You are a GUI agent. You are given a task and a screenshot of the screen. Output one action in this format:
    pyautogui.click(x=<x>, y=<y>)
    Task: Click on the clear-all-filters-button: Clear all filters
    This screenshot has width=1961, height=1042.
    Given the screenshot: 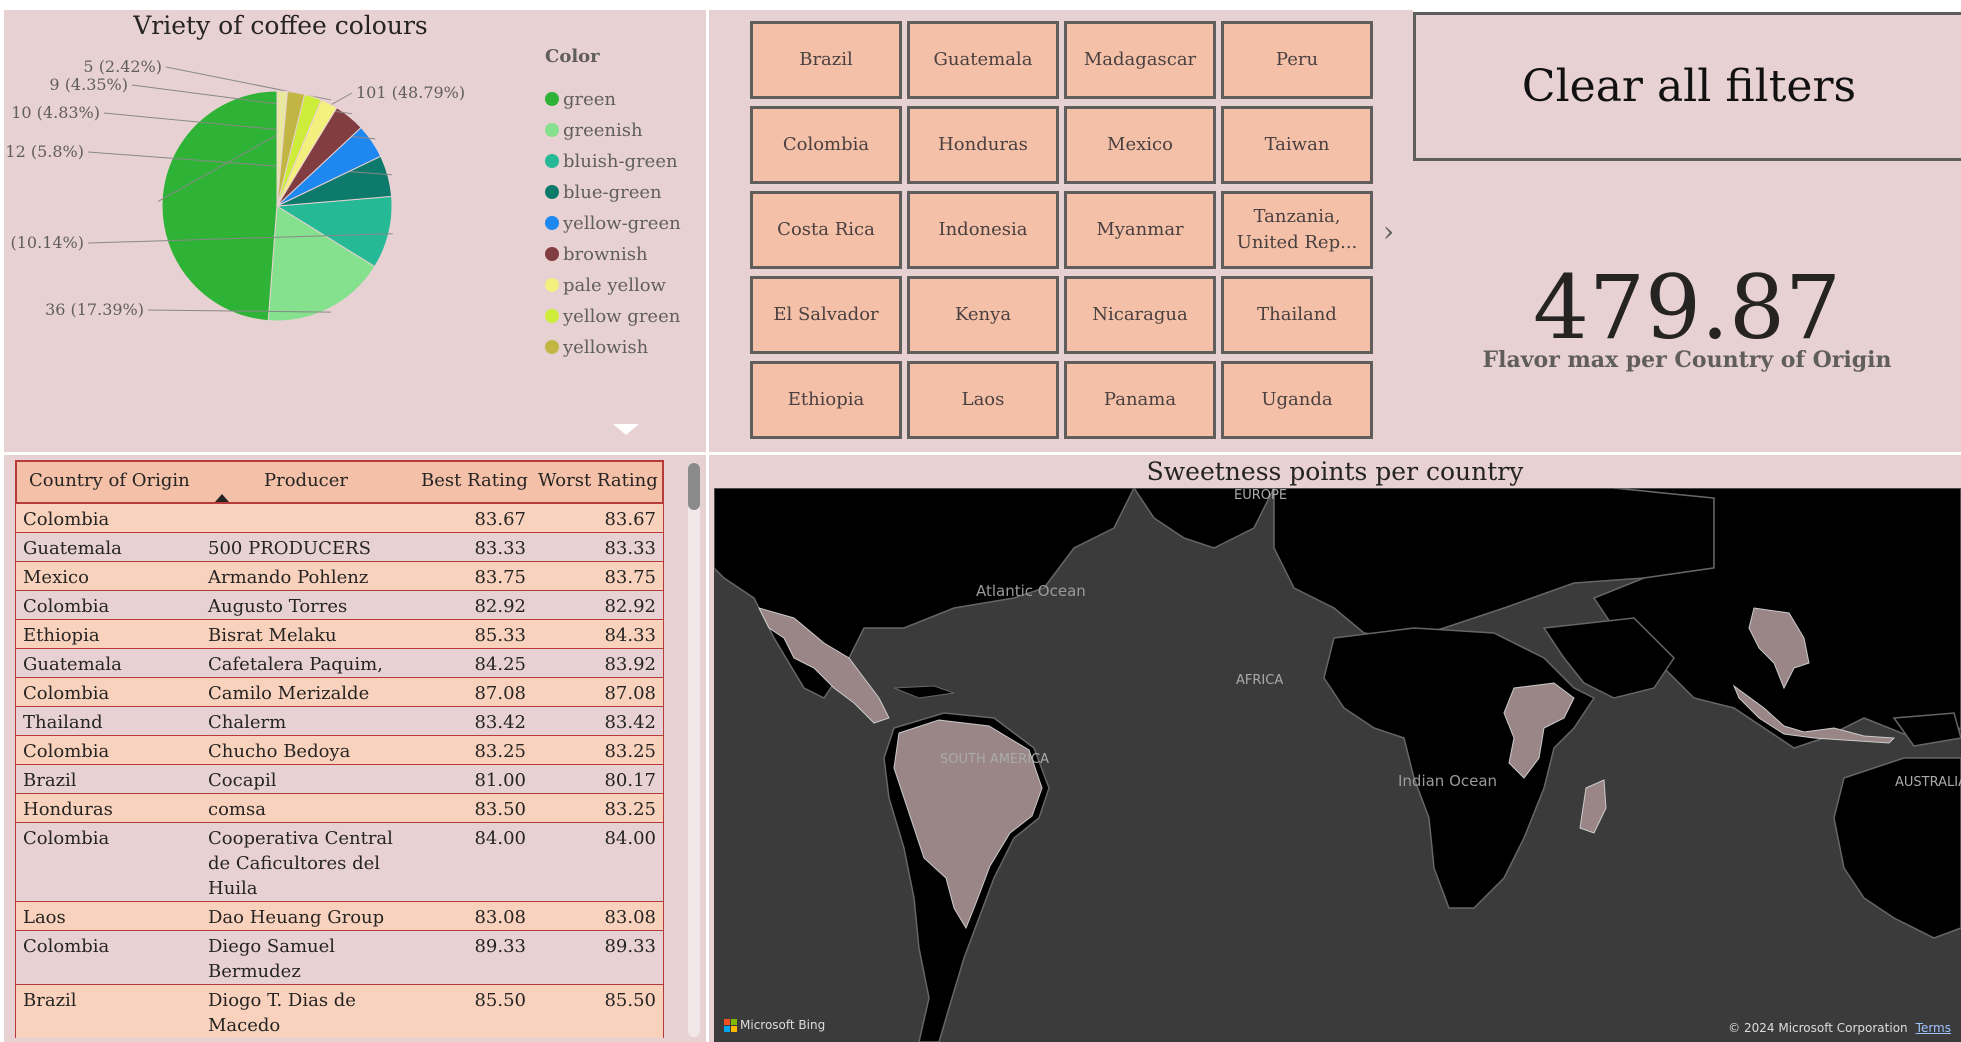 What is the action you would take?
    pyautogui.click(x=1687, y=86)
    